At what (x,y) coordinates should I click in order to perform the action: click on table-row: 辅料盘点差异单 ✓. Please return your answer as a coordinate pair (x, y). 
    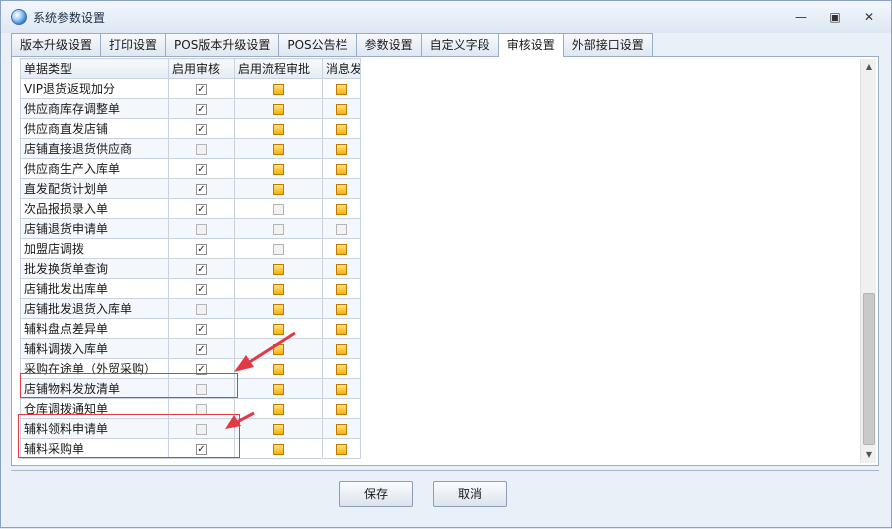
    Looking at the image, I should click on (190, 328).